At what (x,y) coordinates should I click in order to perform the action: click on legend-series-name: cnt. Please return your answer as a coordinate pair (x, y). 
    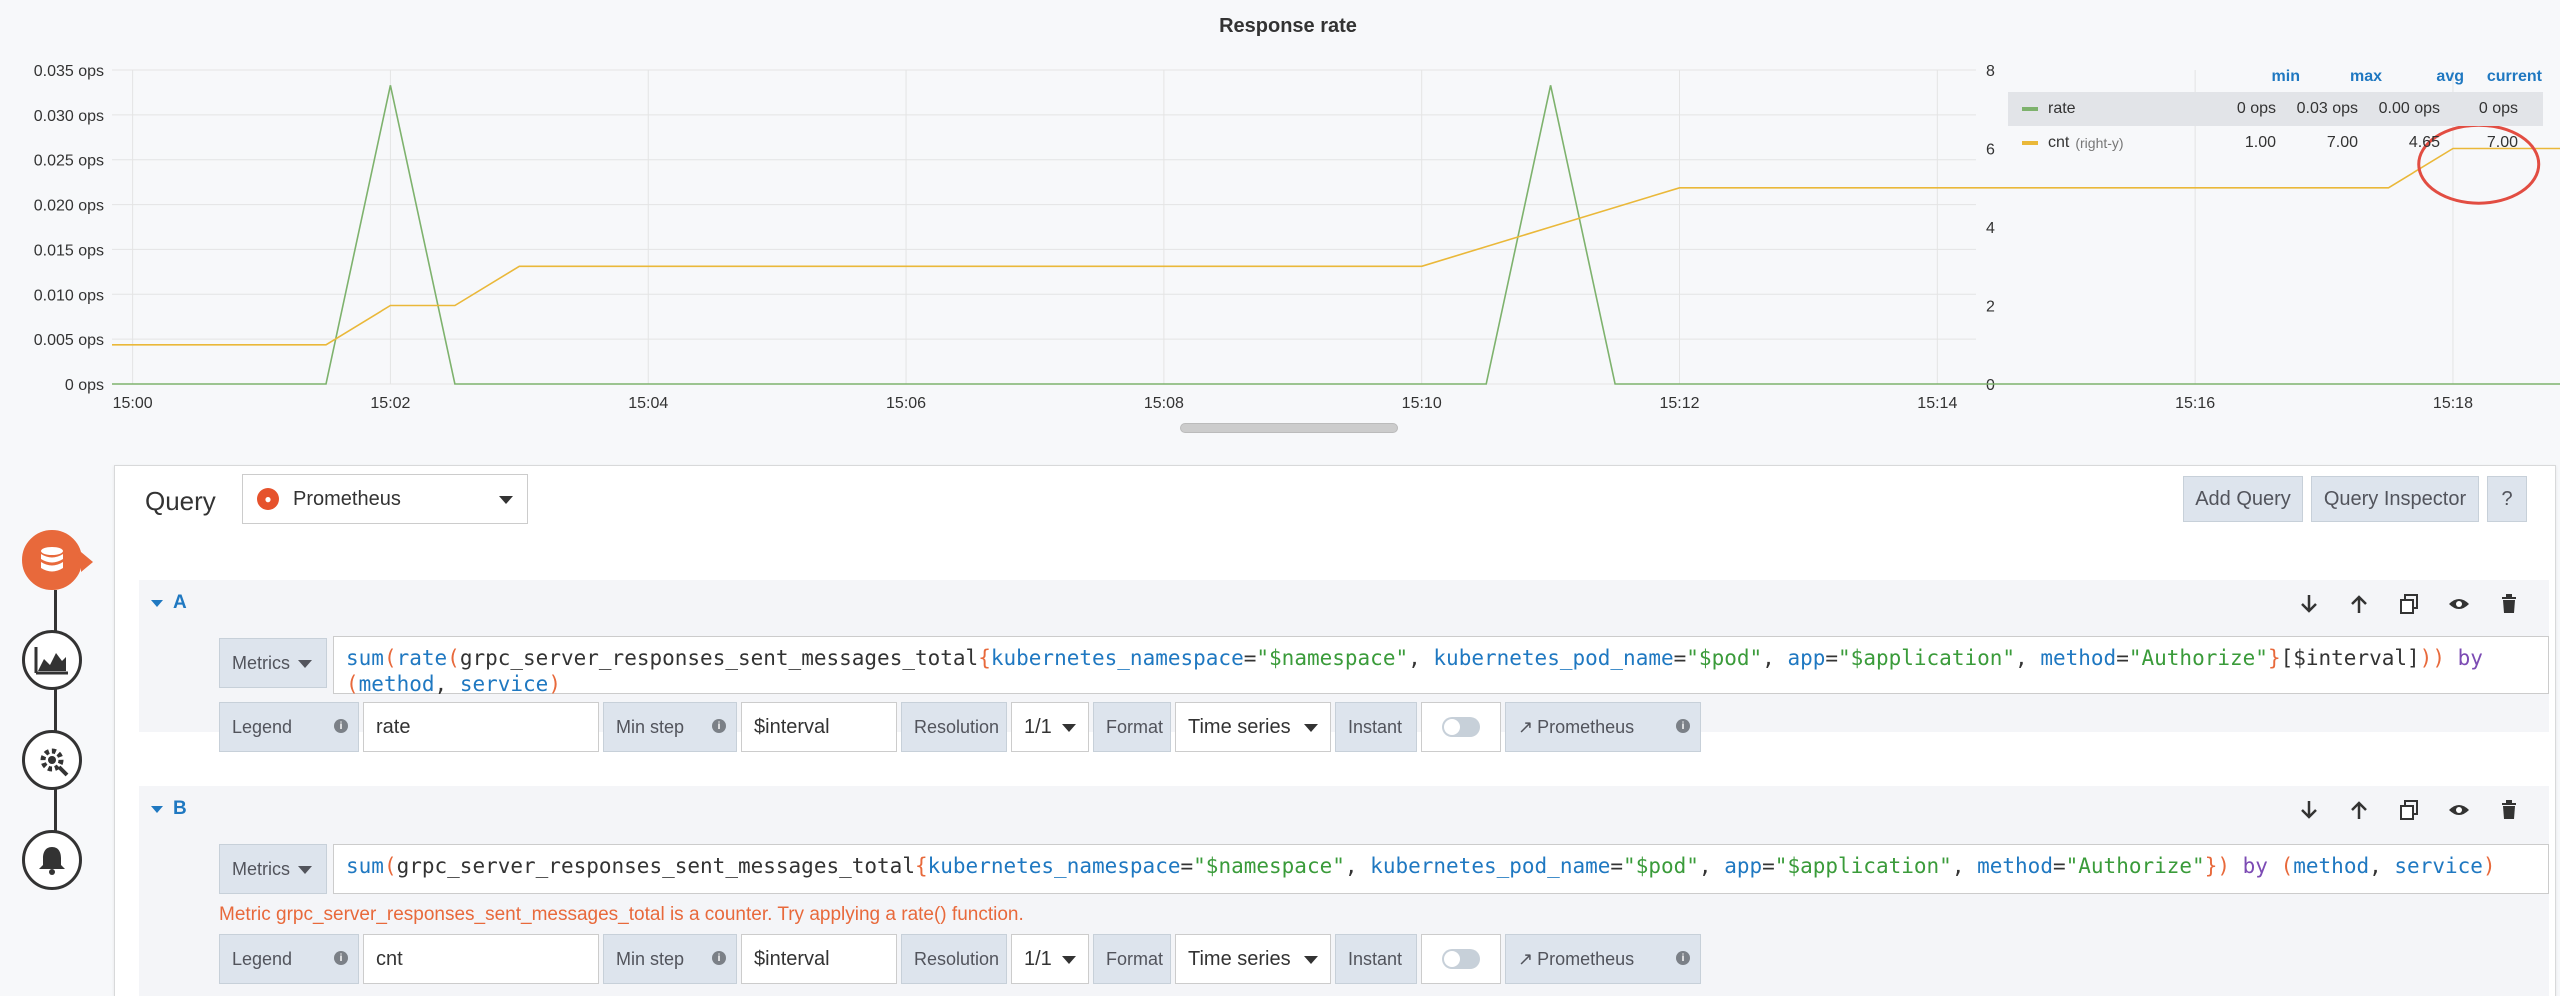
    Looking at the image, I should click on (2058, 143).